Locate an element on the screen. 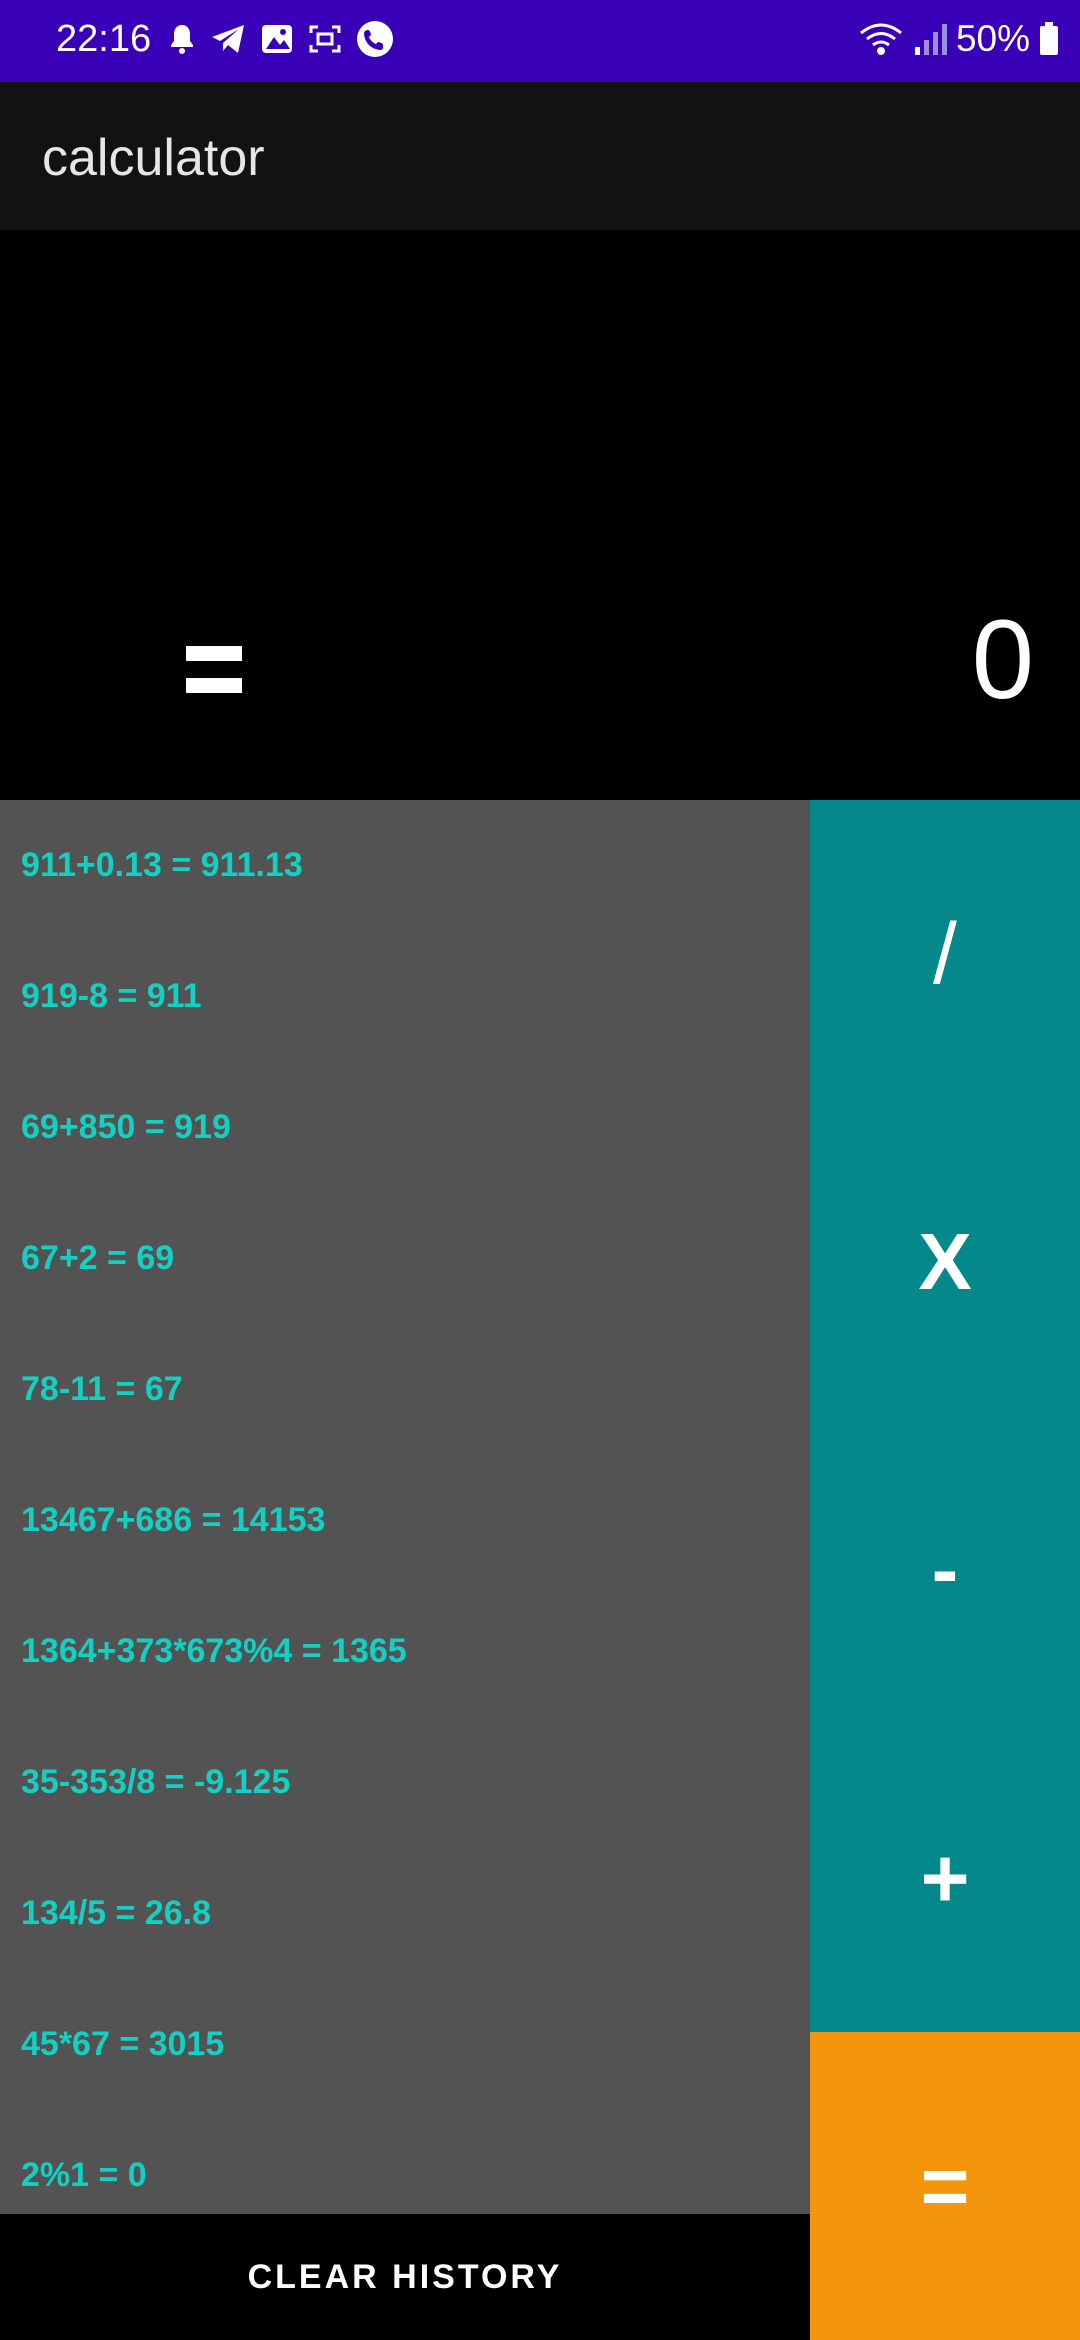  history-item: 1364+373*673%4 = 1365 is located at coordinates (214, 1697).